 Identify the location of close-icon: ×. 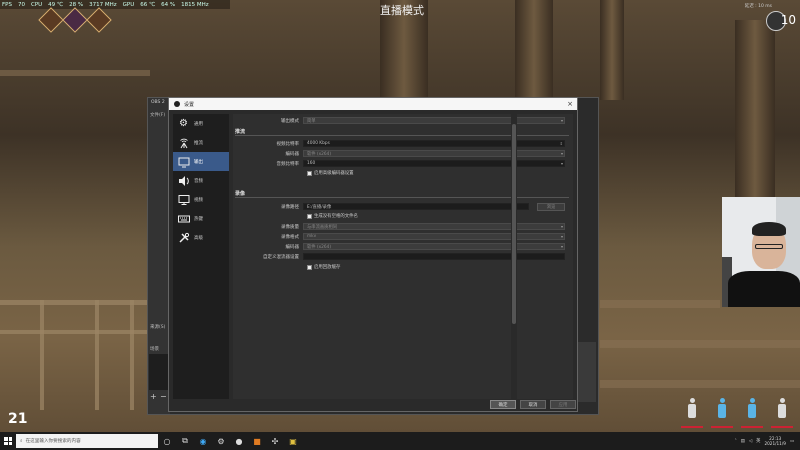
(570, 104).